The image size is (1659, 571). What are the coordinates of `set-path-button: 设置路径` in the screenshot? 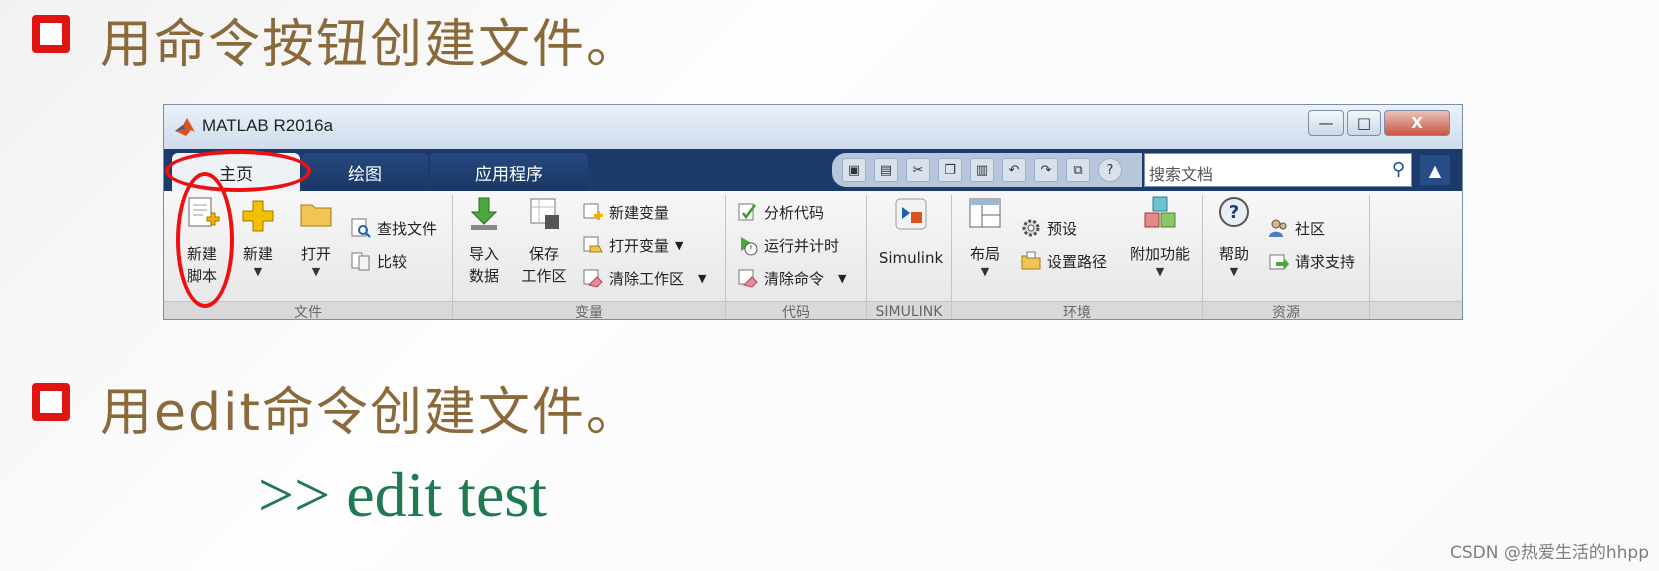 It's located at (1063, 261).